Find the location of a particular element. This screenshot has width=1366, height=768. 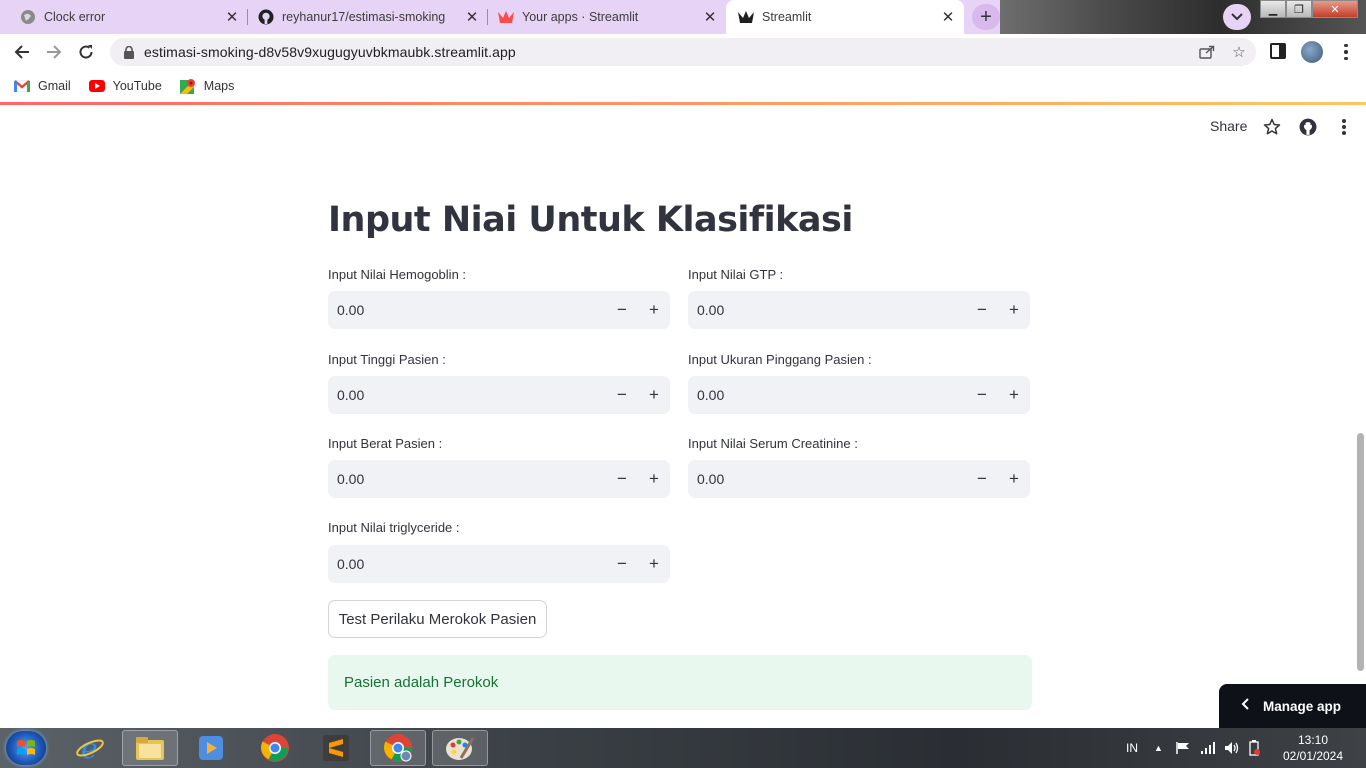

serum-creatinine-input: 0.00 − + is located at coordinates (859, 479).